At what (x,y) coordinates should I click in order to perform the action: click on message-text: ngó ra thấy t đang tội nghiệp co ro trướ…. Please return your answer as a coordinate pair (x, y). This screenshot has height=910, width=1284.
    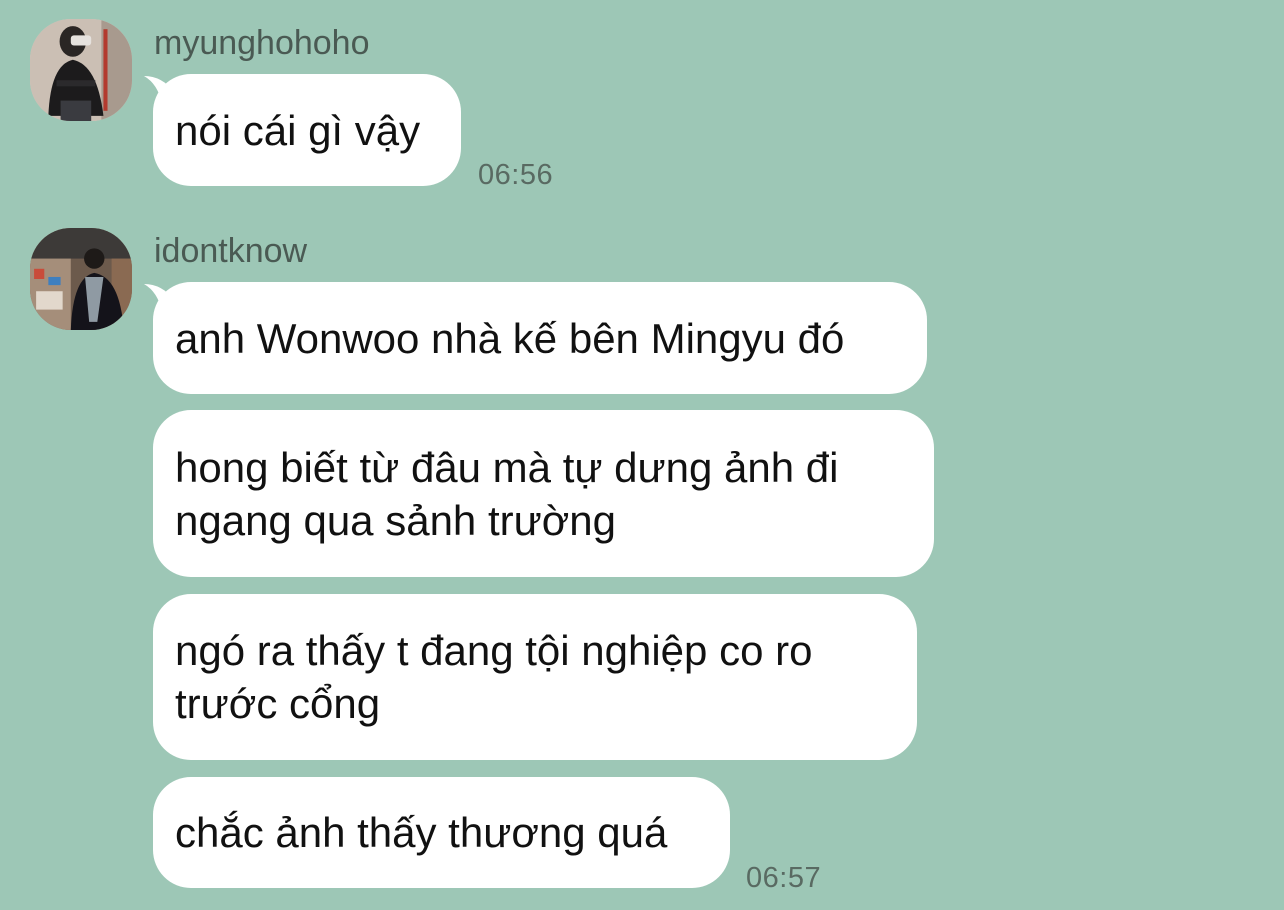
    Looking at the image, I should click on (494, 677).